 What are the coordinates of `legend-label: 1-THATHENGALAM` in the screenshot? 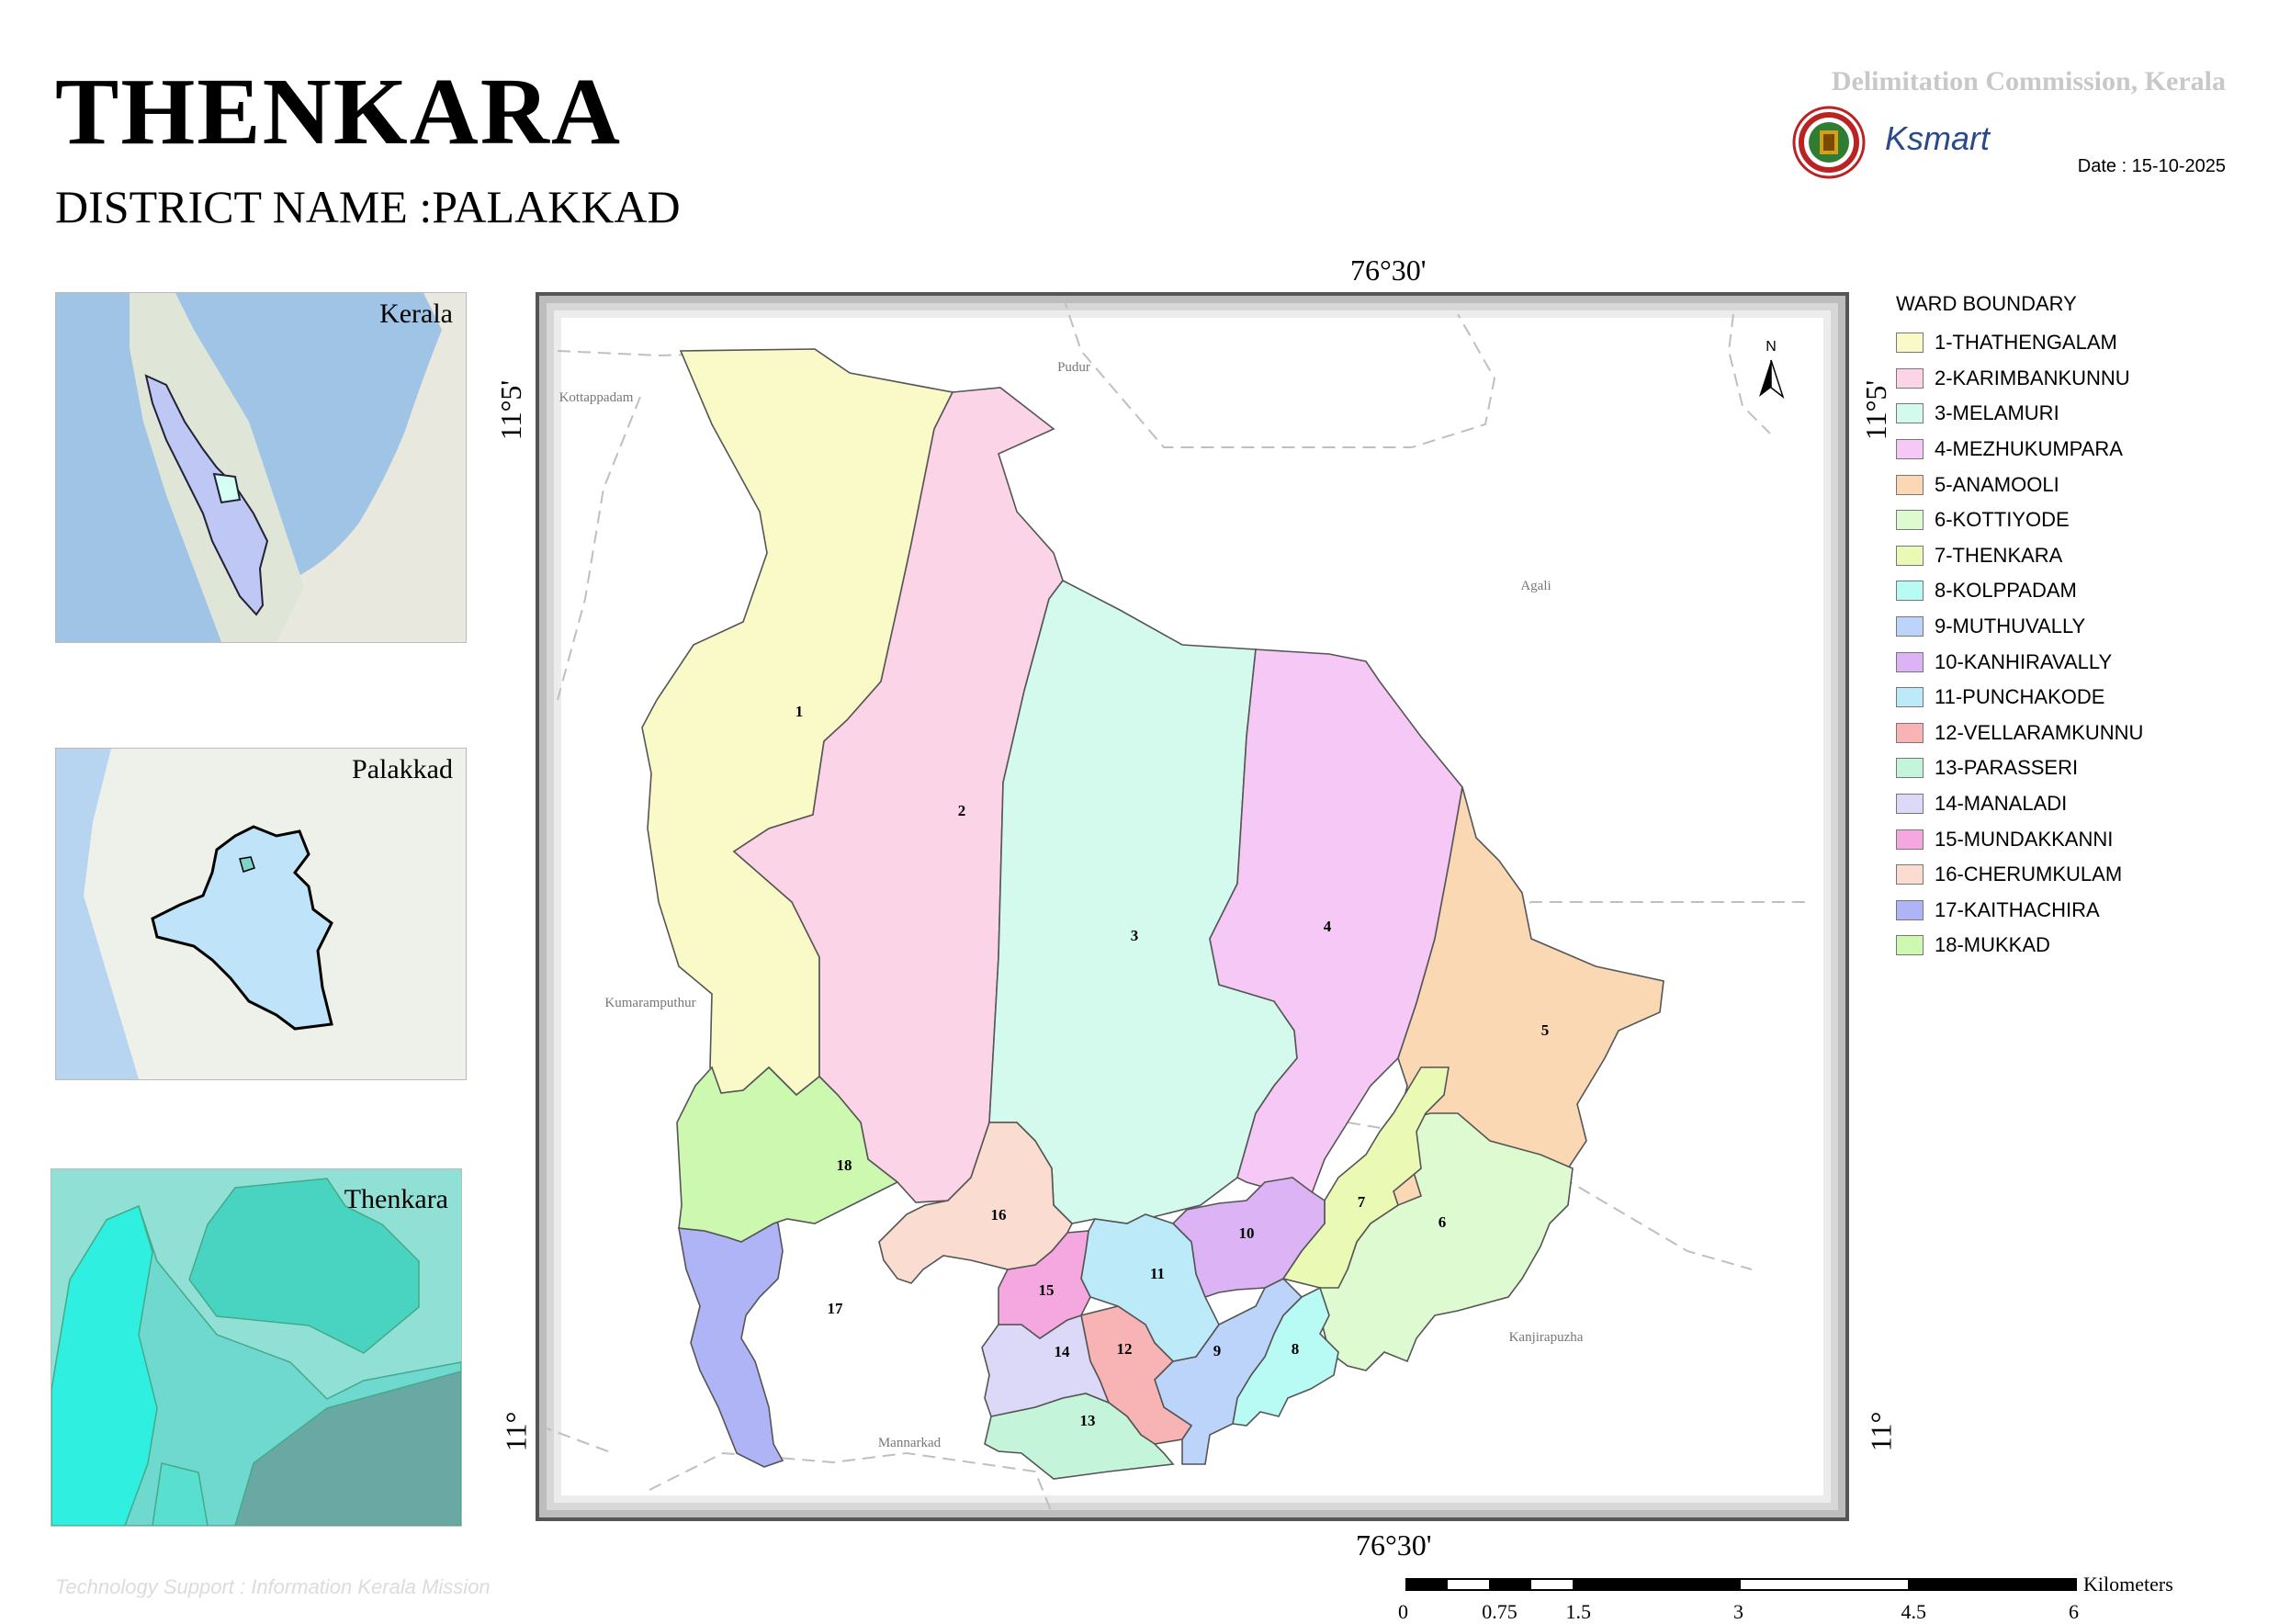 It's located at (2026, 343).